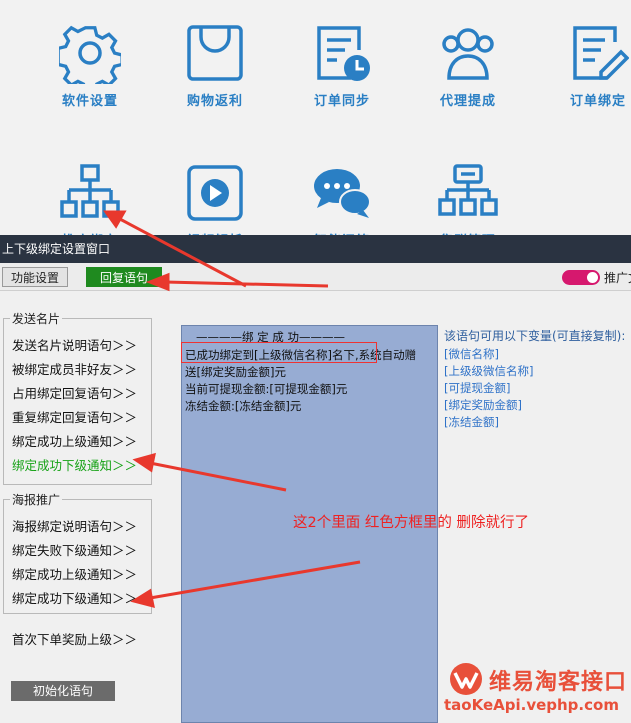  What do you see at coordinates (477, 388) in the screenshot?
I see `variable-item: [可提现金额]` at bounding box center [477, 388].